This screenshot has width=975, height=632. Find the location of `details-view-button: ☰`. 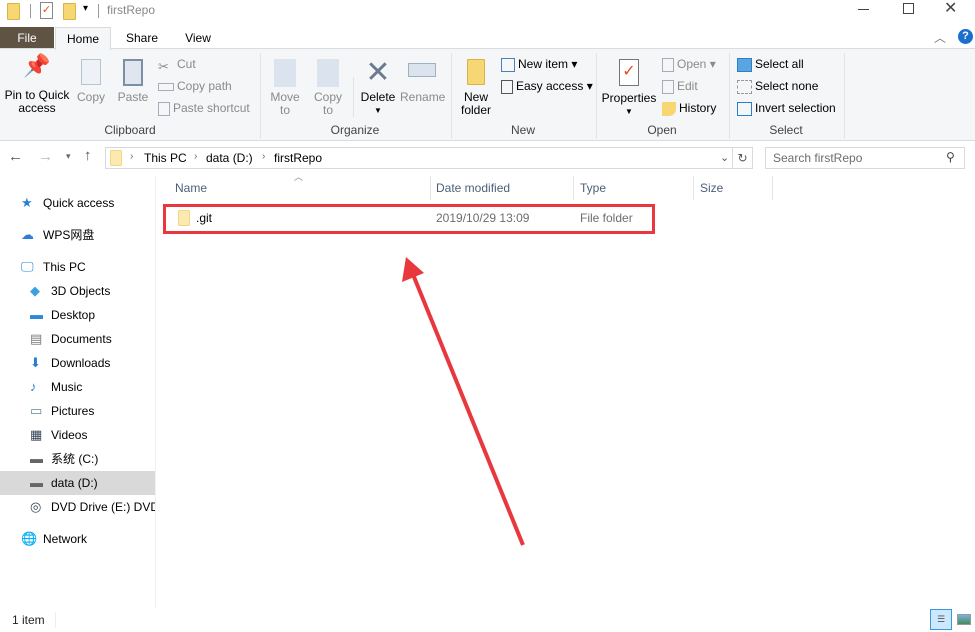

details-view-button: ☰ is located at coordinates (941, 619).